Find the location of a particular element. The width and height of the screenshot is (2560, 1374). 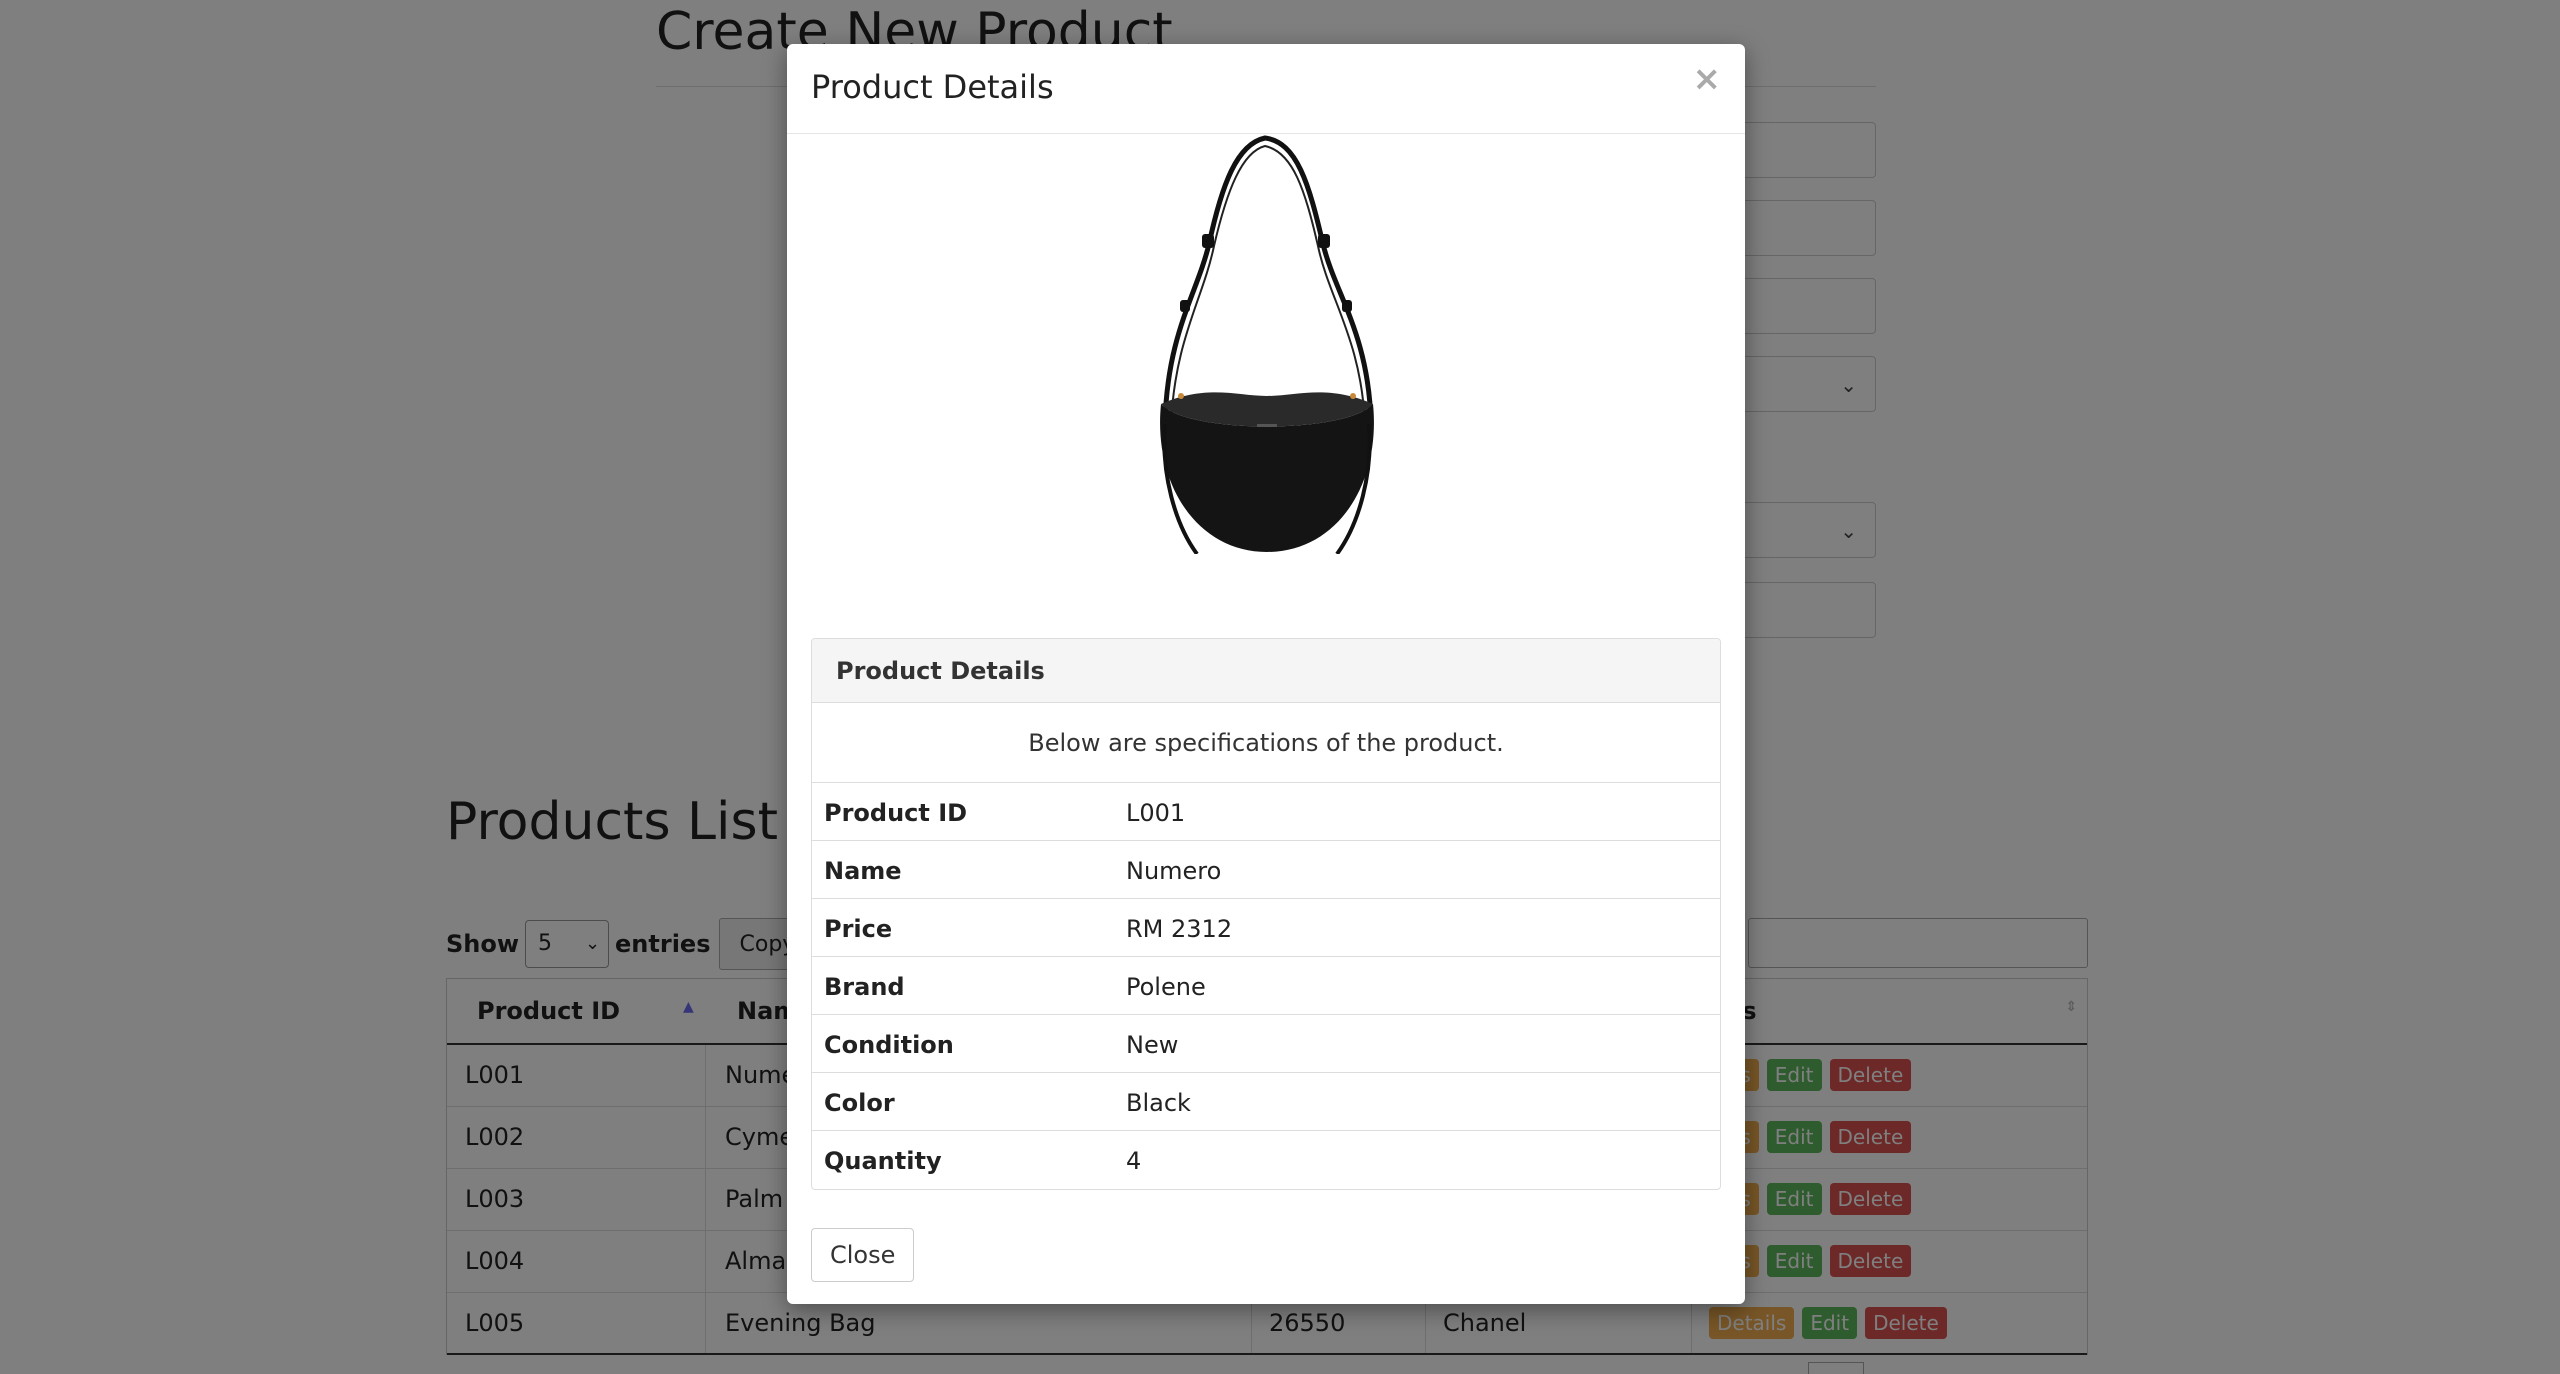

spec-row: Brand Polene is located at coordinates (1266, 986).